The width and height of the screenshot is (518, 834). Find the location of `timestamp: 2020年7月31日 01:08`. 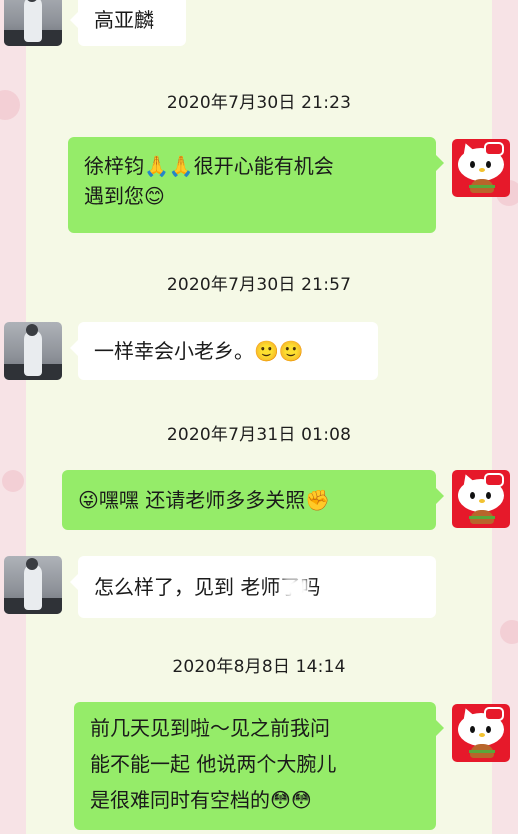

timestamp: 2020年7月31日 01:08 is located at coordinates (259, 435).